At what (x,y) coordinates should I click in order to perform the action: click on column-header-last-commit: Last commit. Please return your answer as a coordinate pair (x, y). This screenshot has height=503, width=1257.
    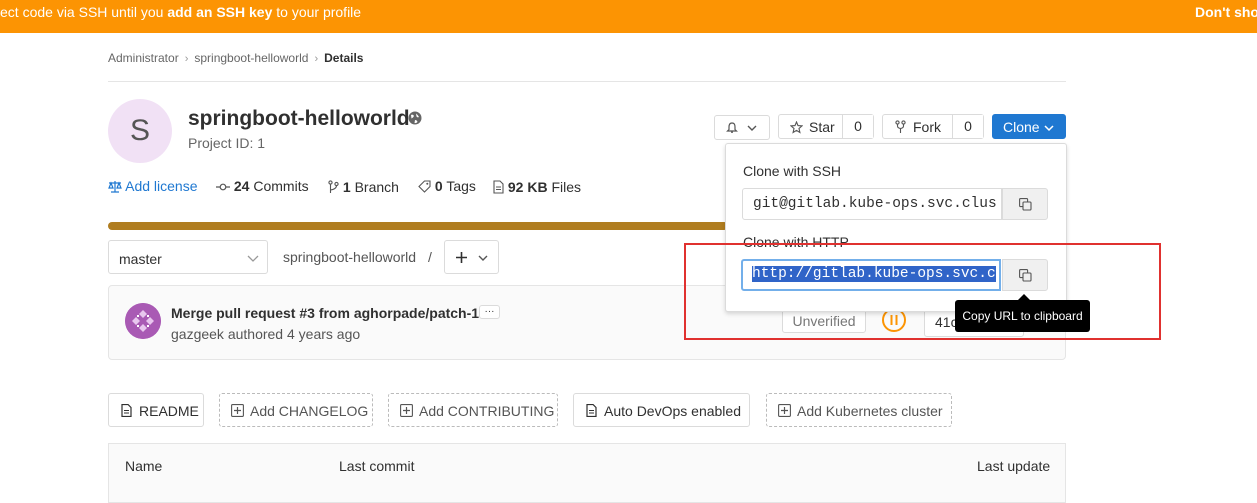
    Looking at the image, I should click on (377, 466).